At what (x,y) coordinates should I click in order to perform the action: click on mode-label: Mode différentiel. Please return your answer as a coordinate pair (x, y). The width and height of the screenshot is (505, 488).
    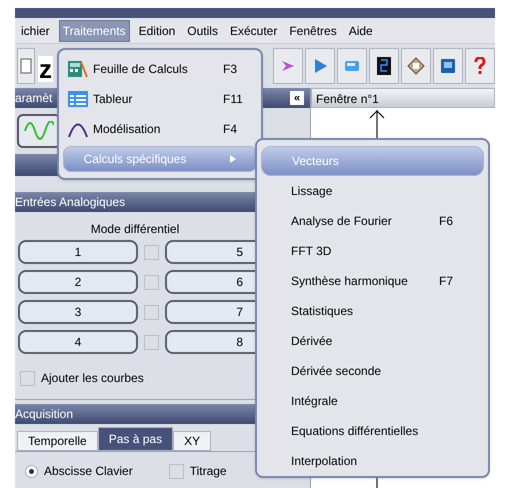
    Looking at the image, I should click on (135, 229).